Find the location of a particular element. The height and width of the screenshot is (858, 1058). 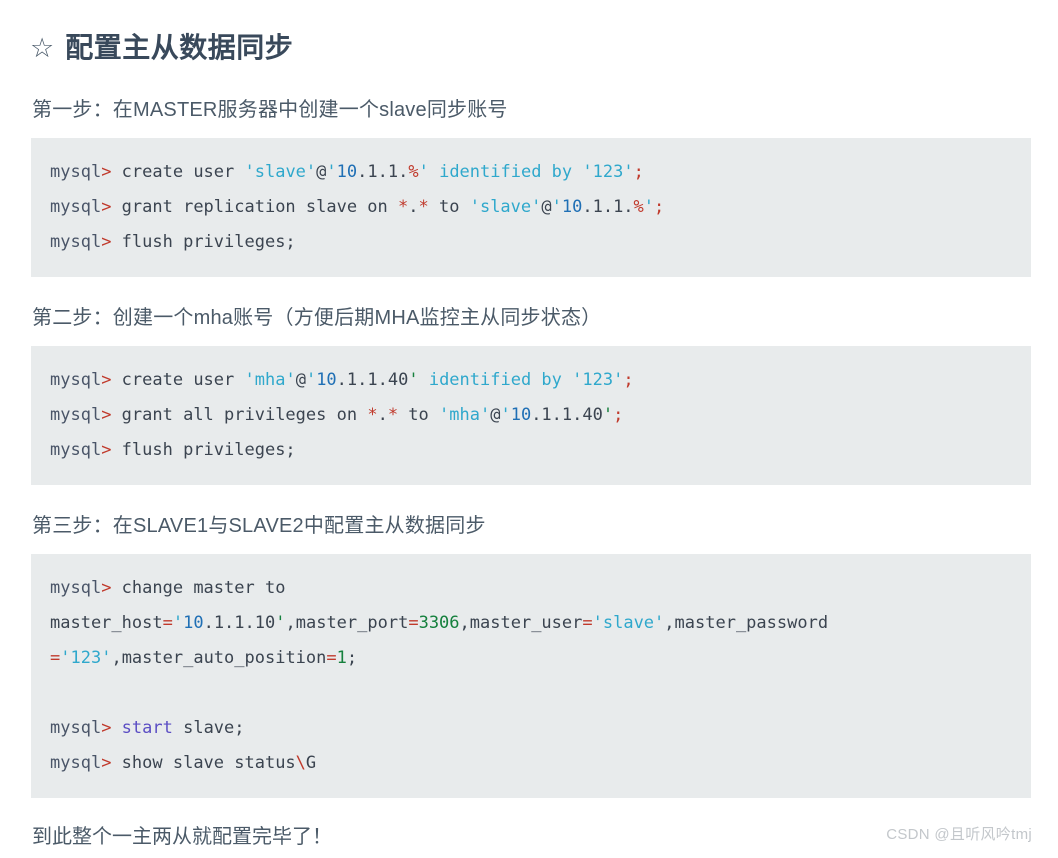

code-token: flush privileges; is located at coordinates (208, 450).